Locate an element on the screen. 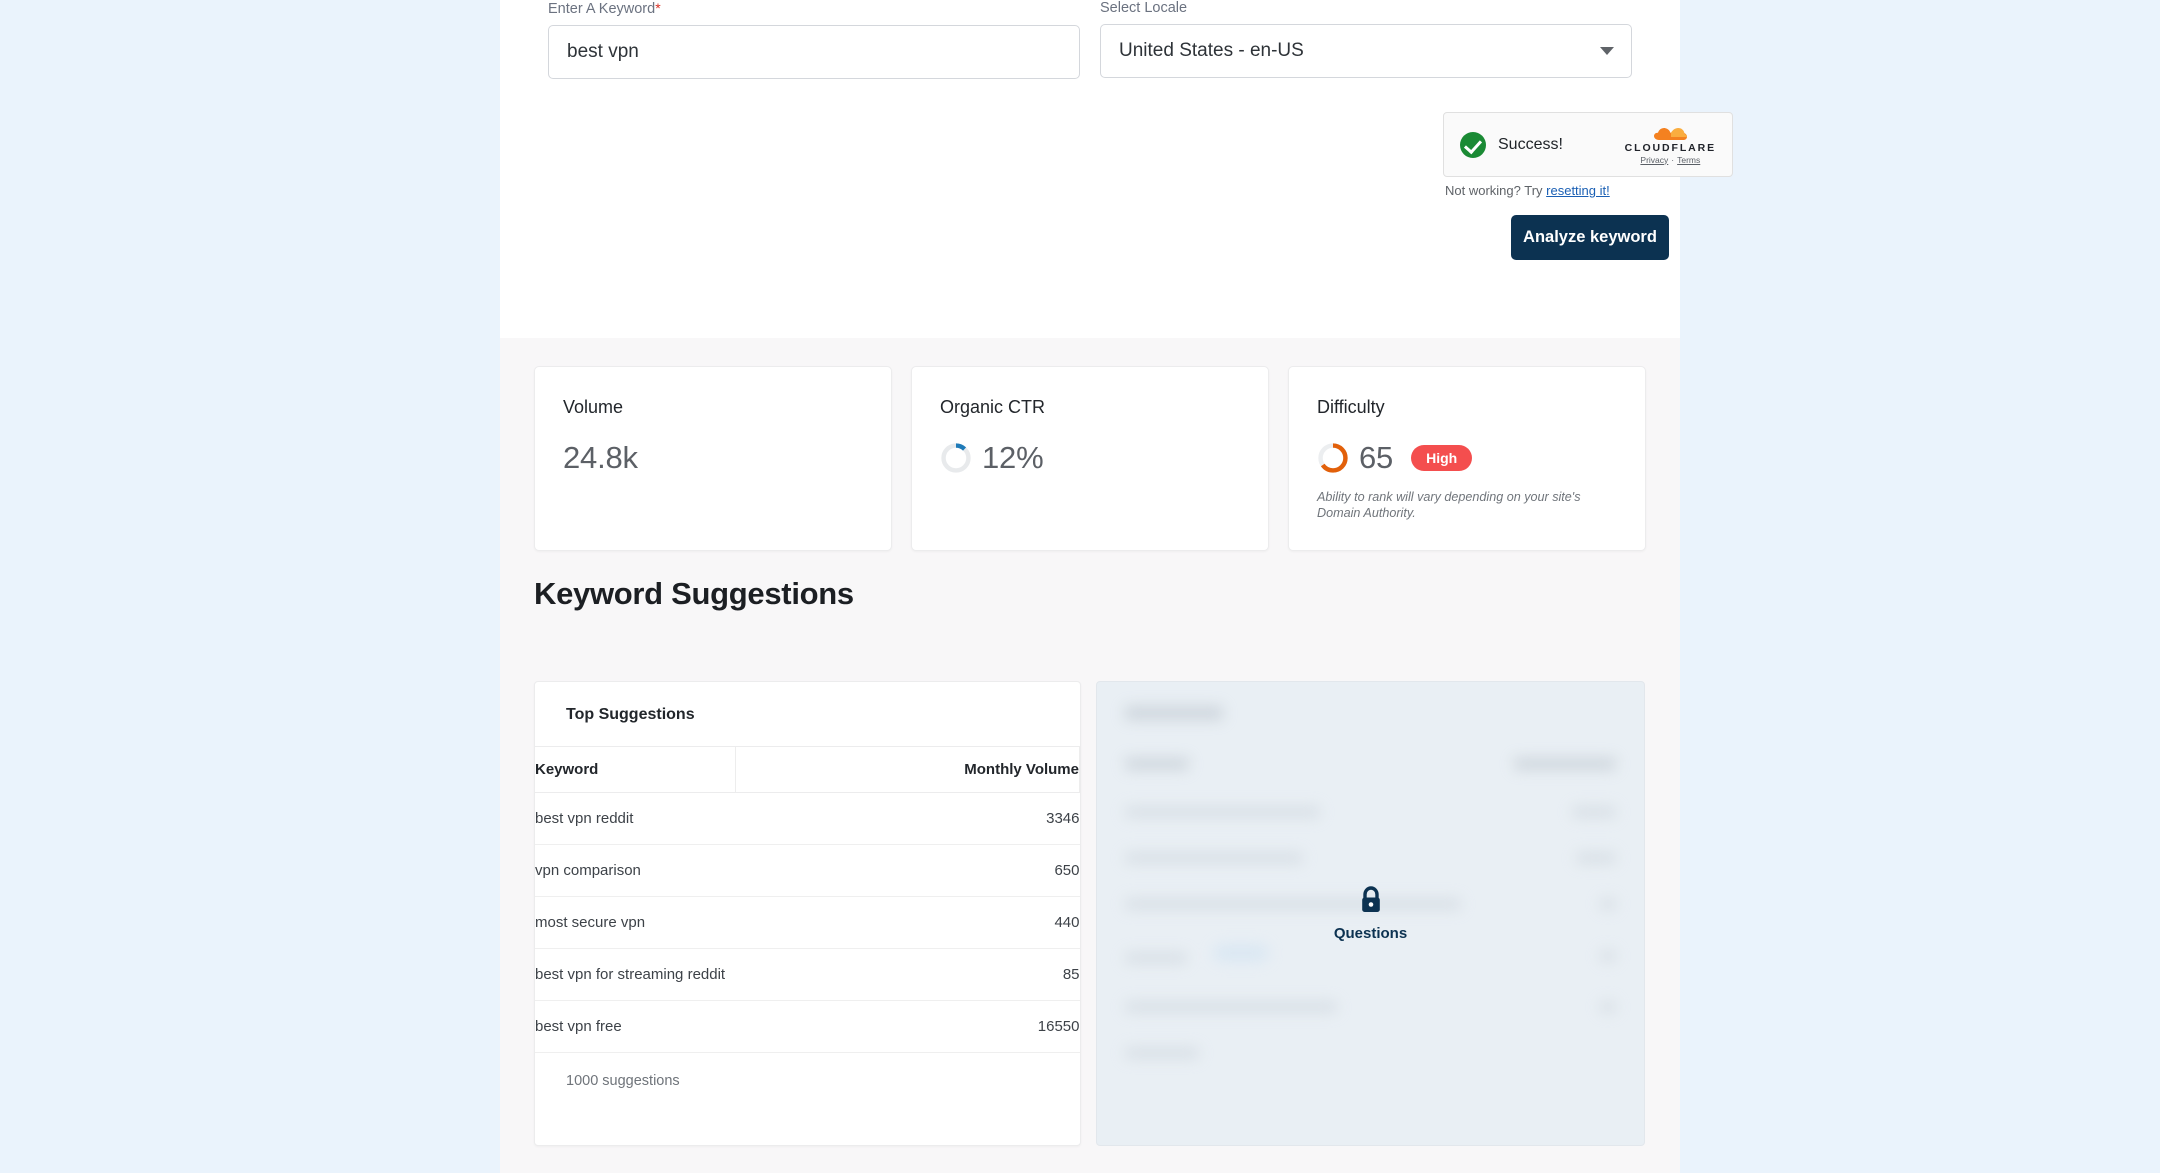  blurred-title-bar is located at coordinates (1174, 713).